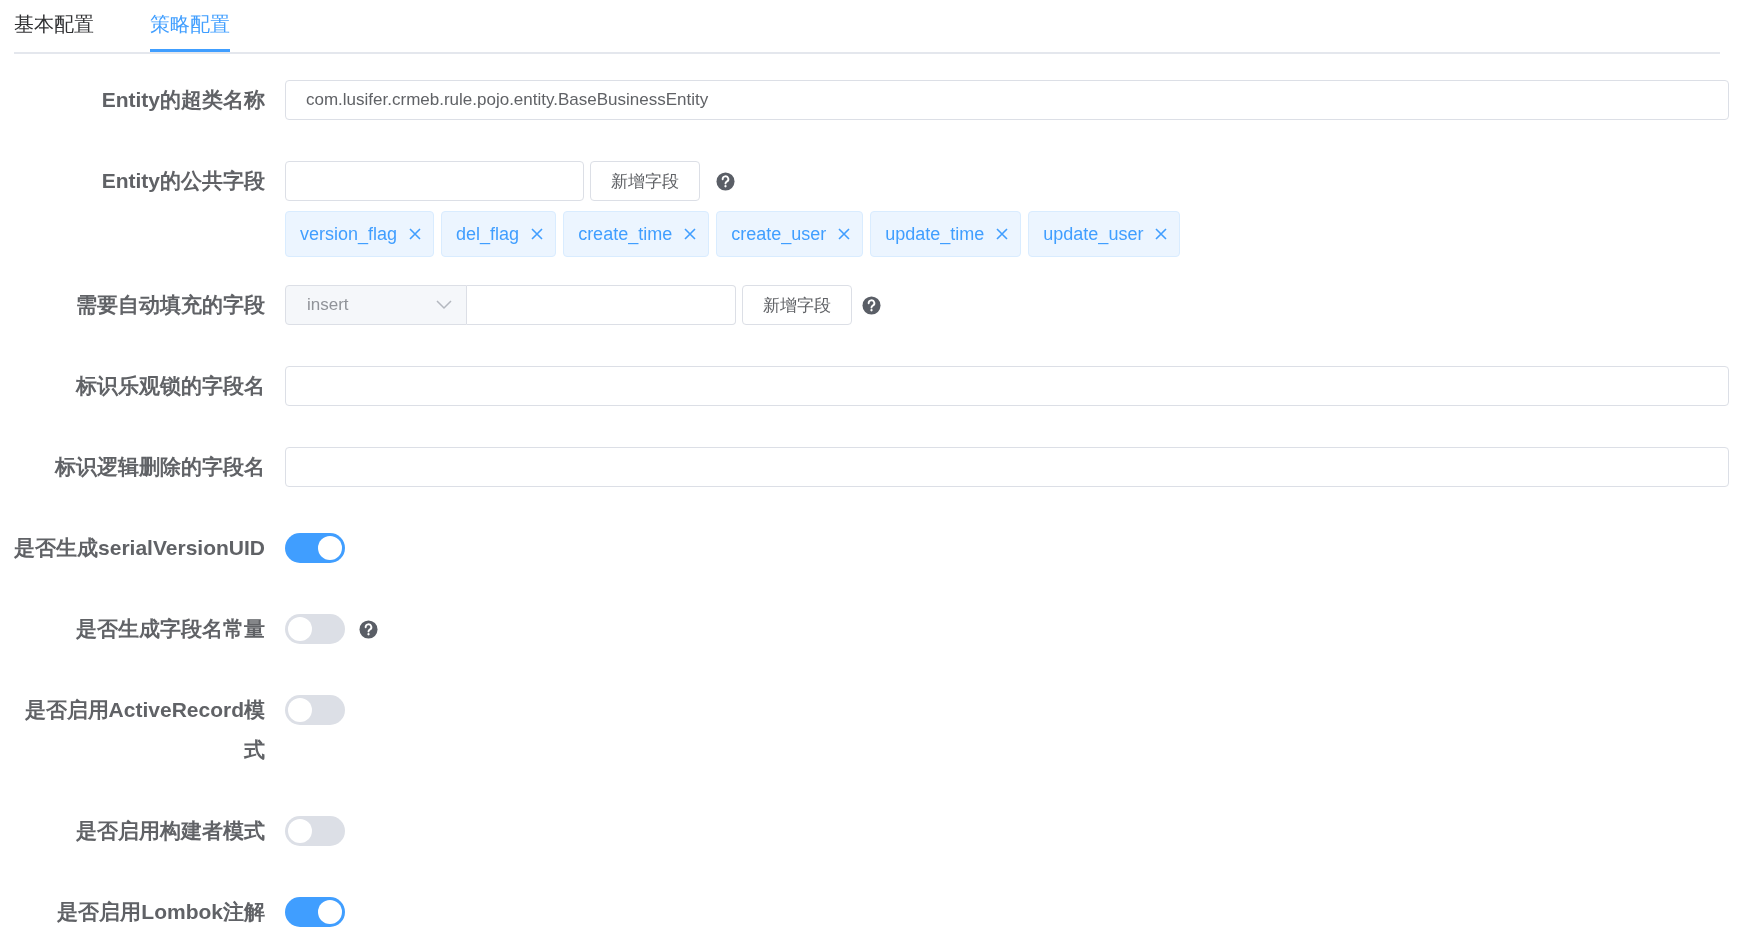  I want to click on field-label: 是否启用构建者模式, so click(170, 830).